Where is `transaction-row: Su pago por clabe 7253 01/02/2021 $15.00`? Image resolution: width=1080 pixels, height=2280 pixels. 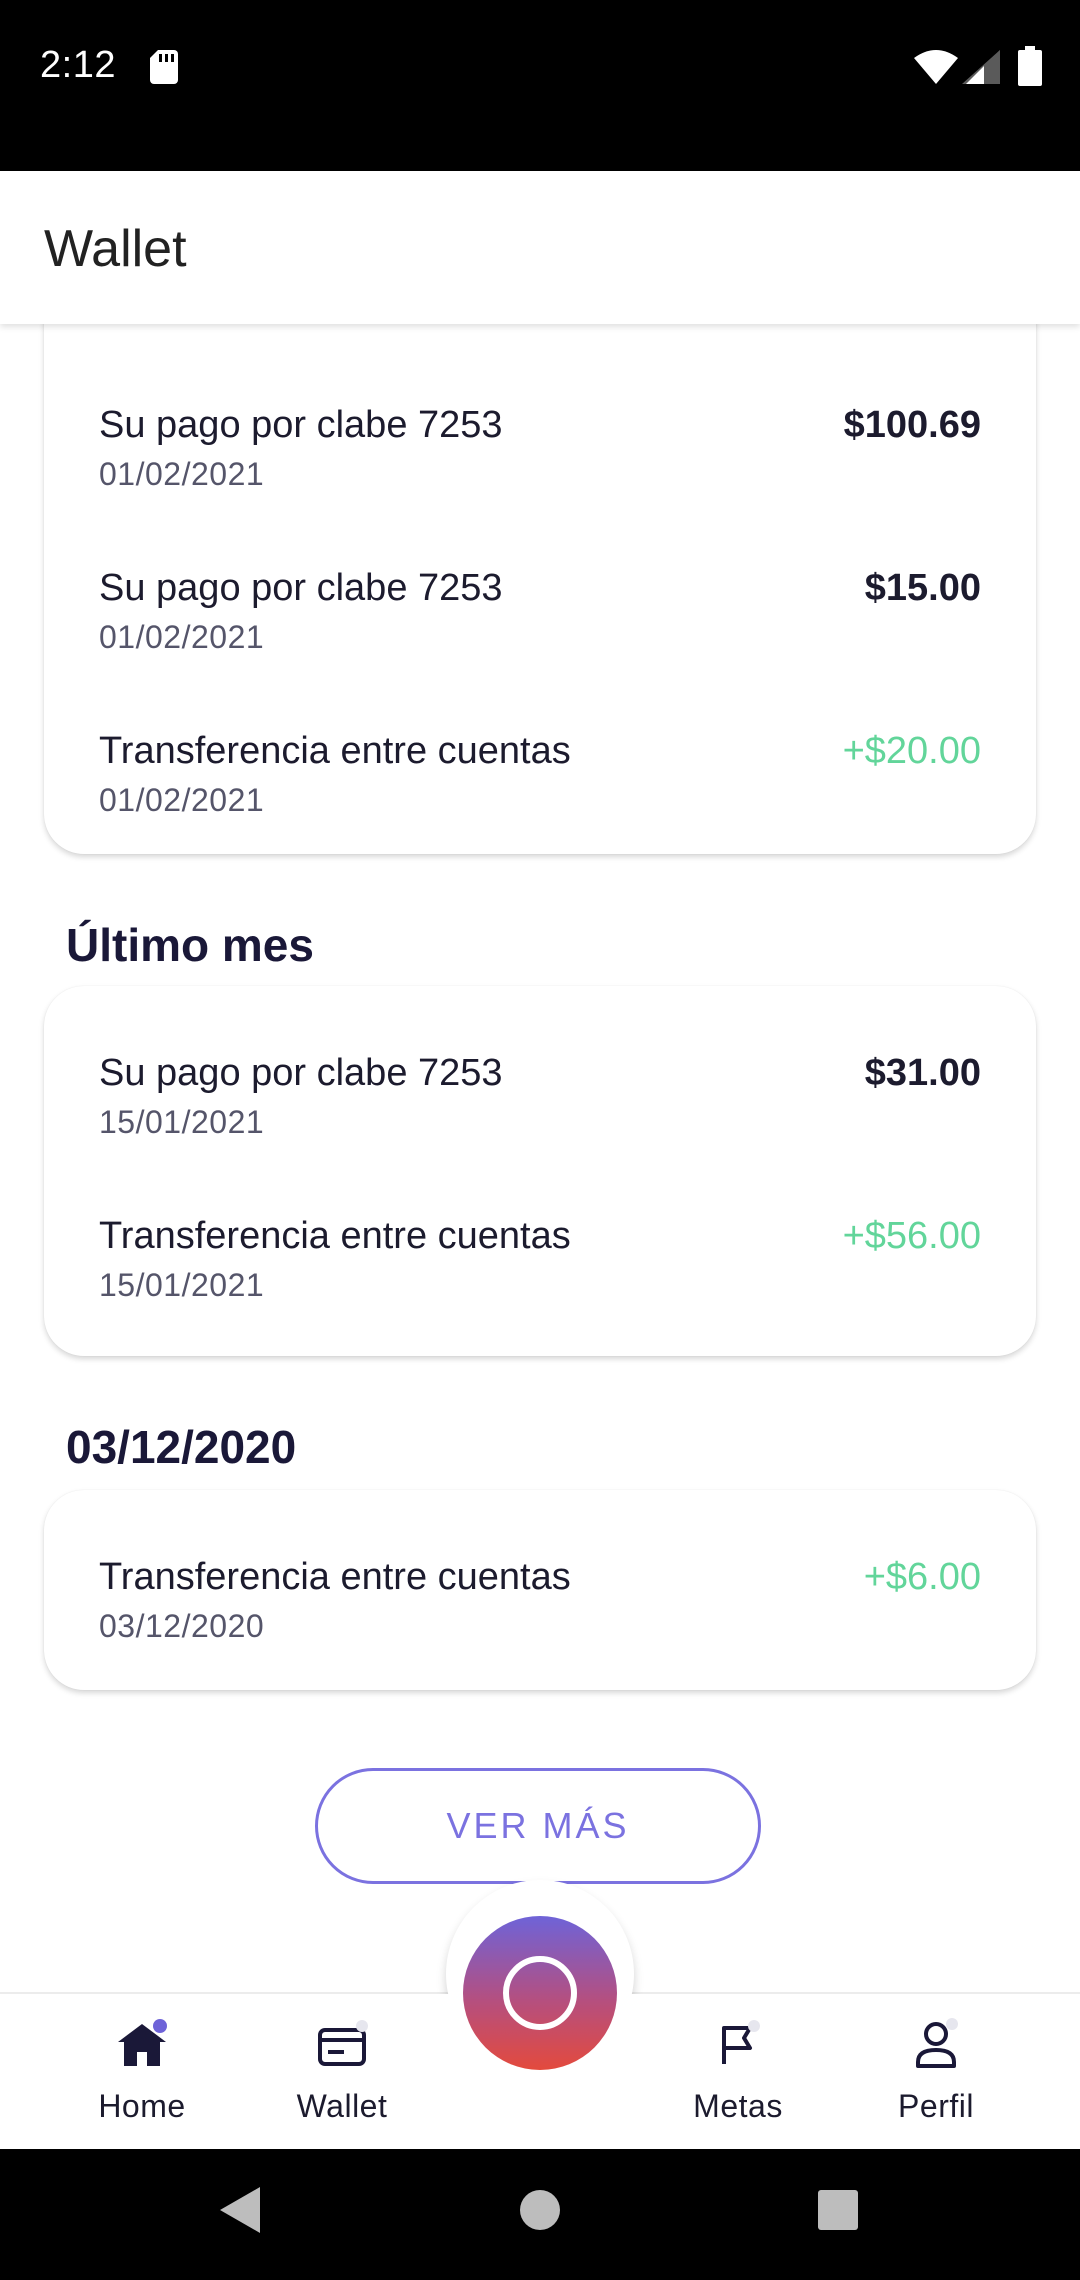
transaction-row: Su pago por clabe 7253 01/02/2021 $15.00 is located at coordinates (540, 617).